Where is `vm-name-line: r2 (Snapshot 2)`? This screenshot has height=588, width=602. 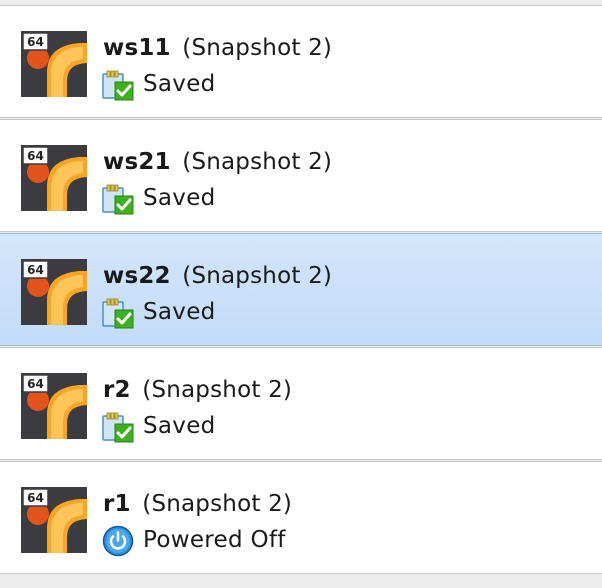
vm-name-line: r2 (Snapshot 2) is located at coordinates (197, 390).